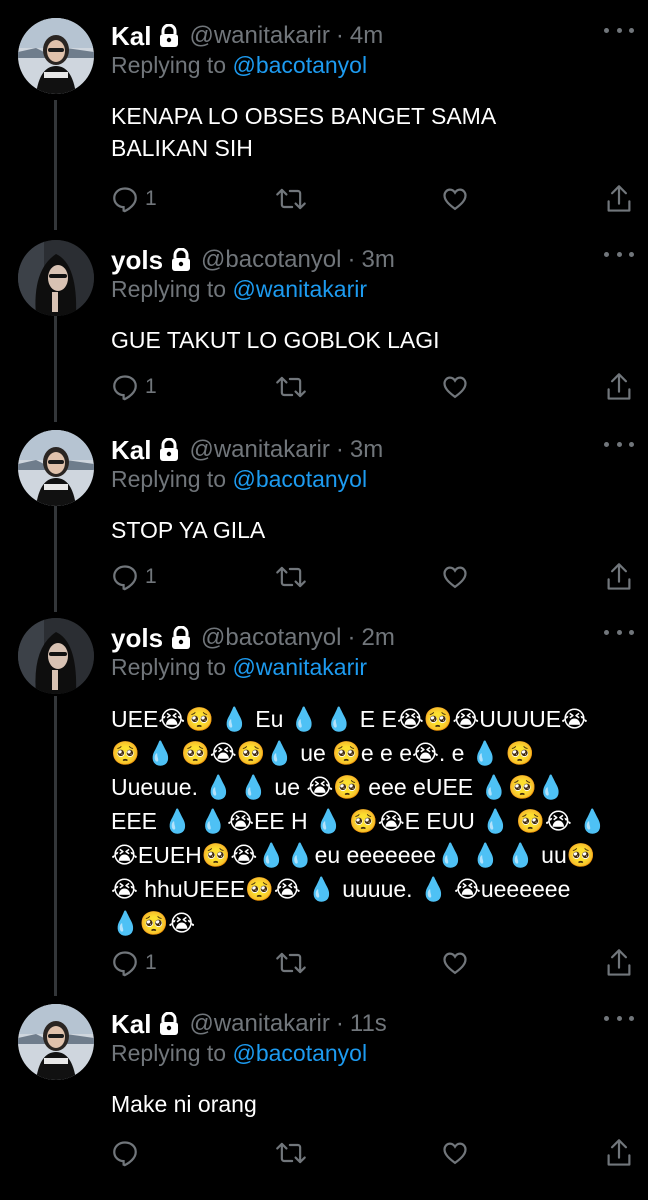 The image size is (648, 1200). Describe the element at coordinates (304, 132) in the screenshot. I see `tweet-text: KENAPA LO OBSES BANGET SAMA BALIKAN SIH` at that location.